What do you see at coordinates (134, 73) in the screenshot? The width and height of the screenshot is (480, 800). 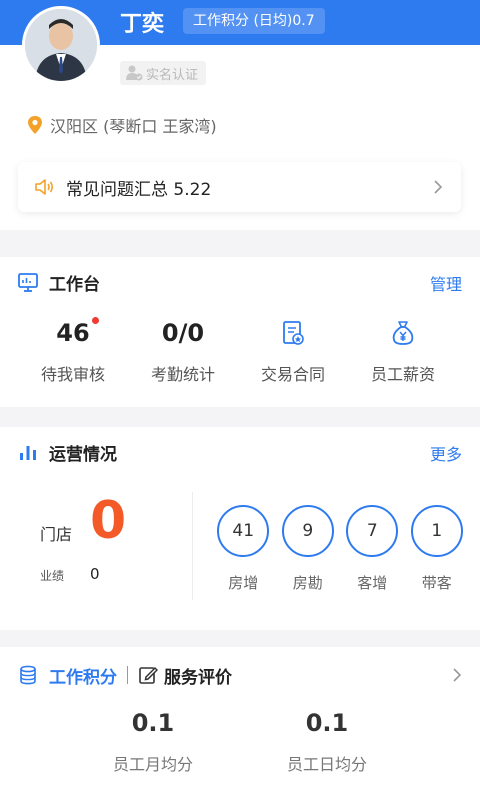 I see `user-verify-icon` at bounding box center [134, 73].